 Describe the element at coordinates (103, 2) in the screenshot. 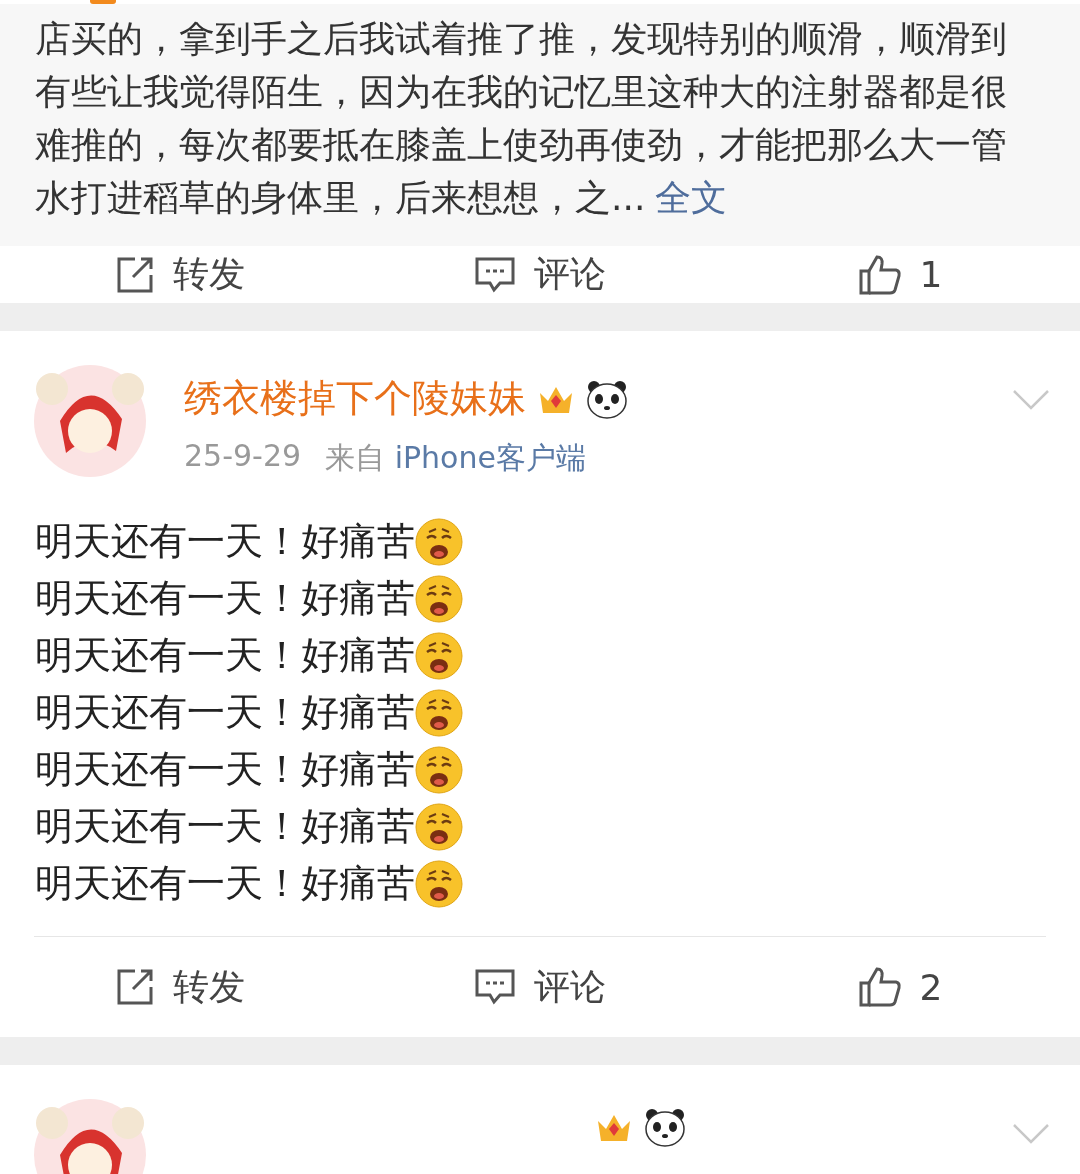

I see `tag-edge` at that location.